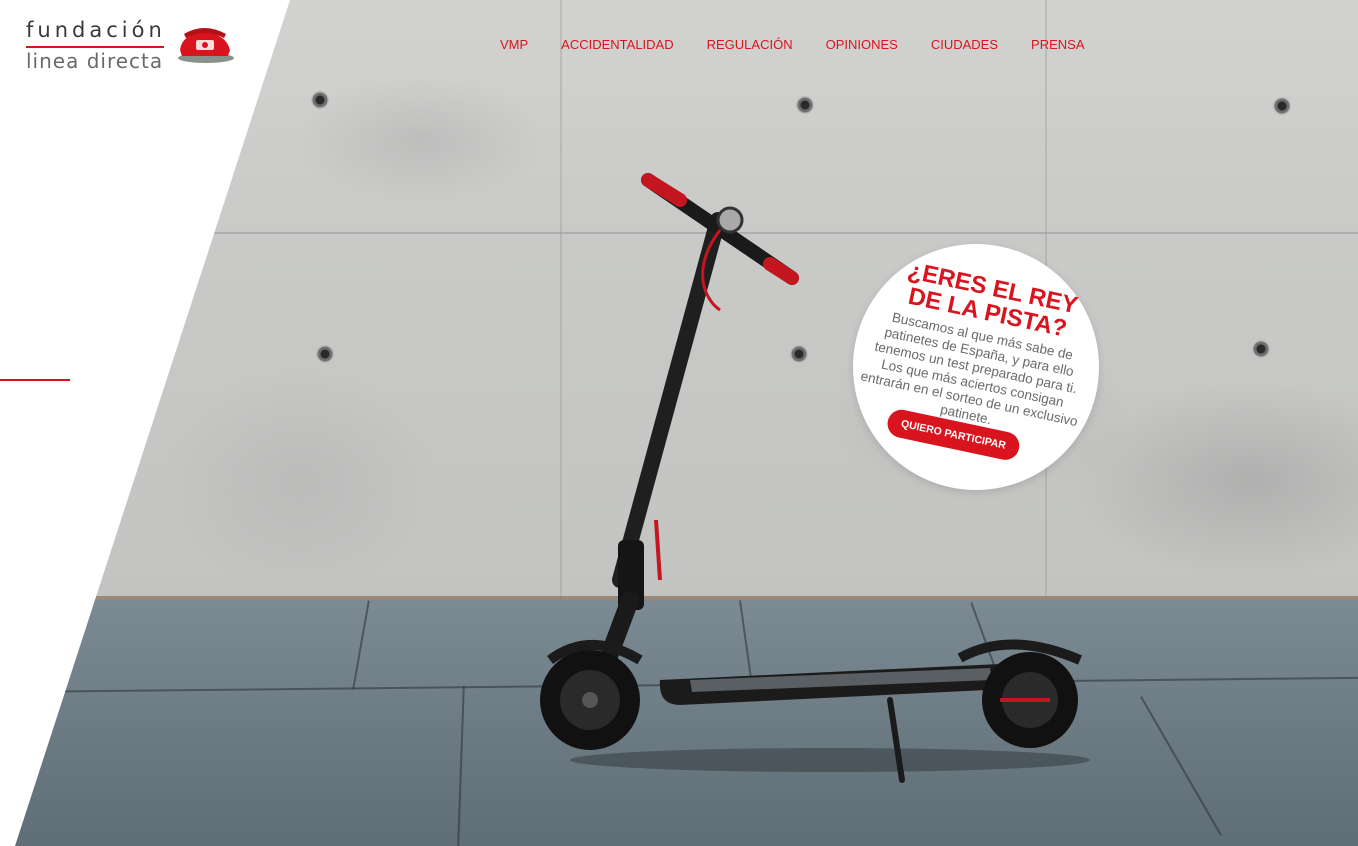  What do you see at coordinates (1057, 44) in the screenshot?
I see `nav-item-prensa: PRENSA` at bounding box center [1057, 44].